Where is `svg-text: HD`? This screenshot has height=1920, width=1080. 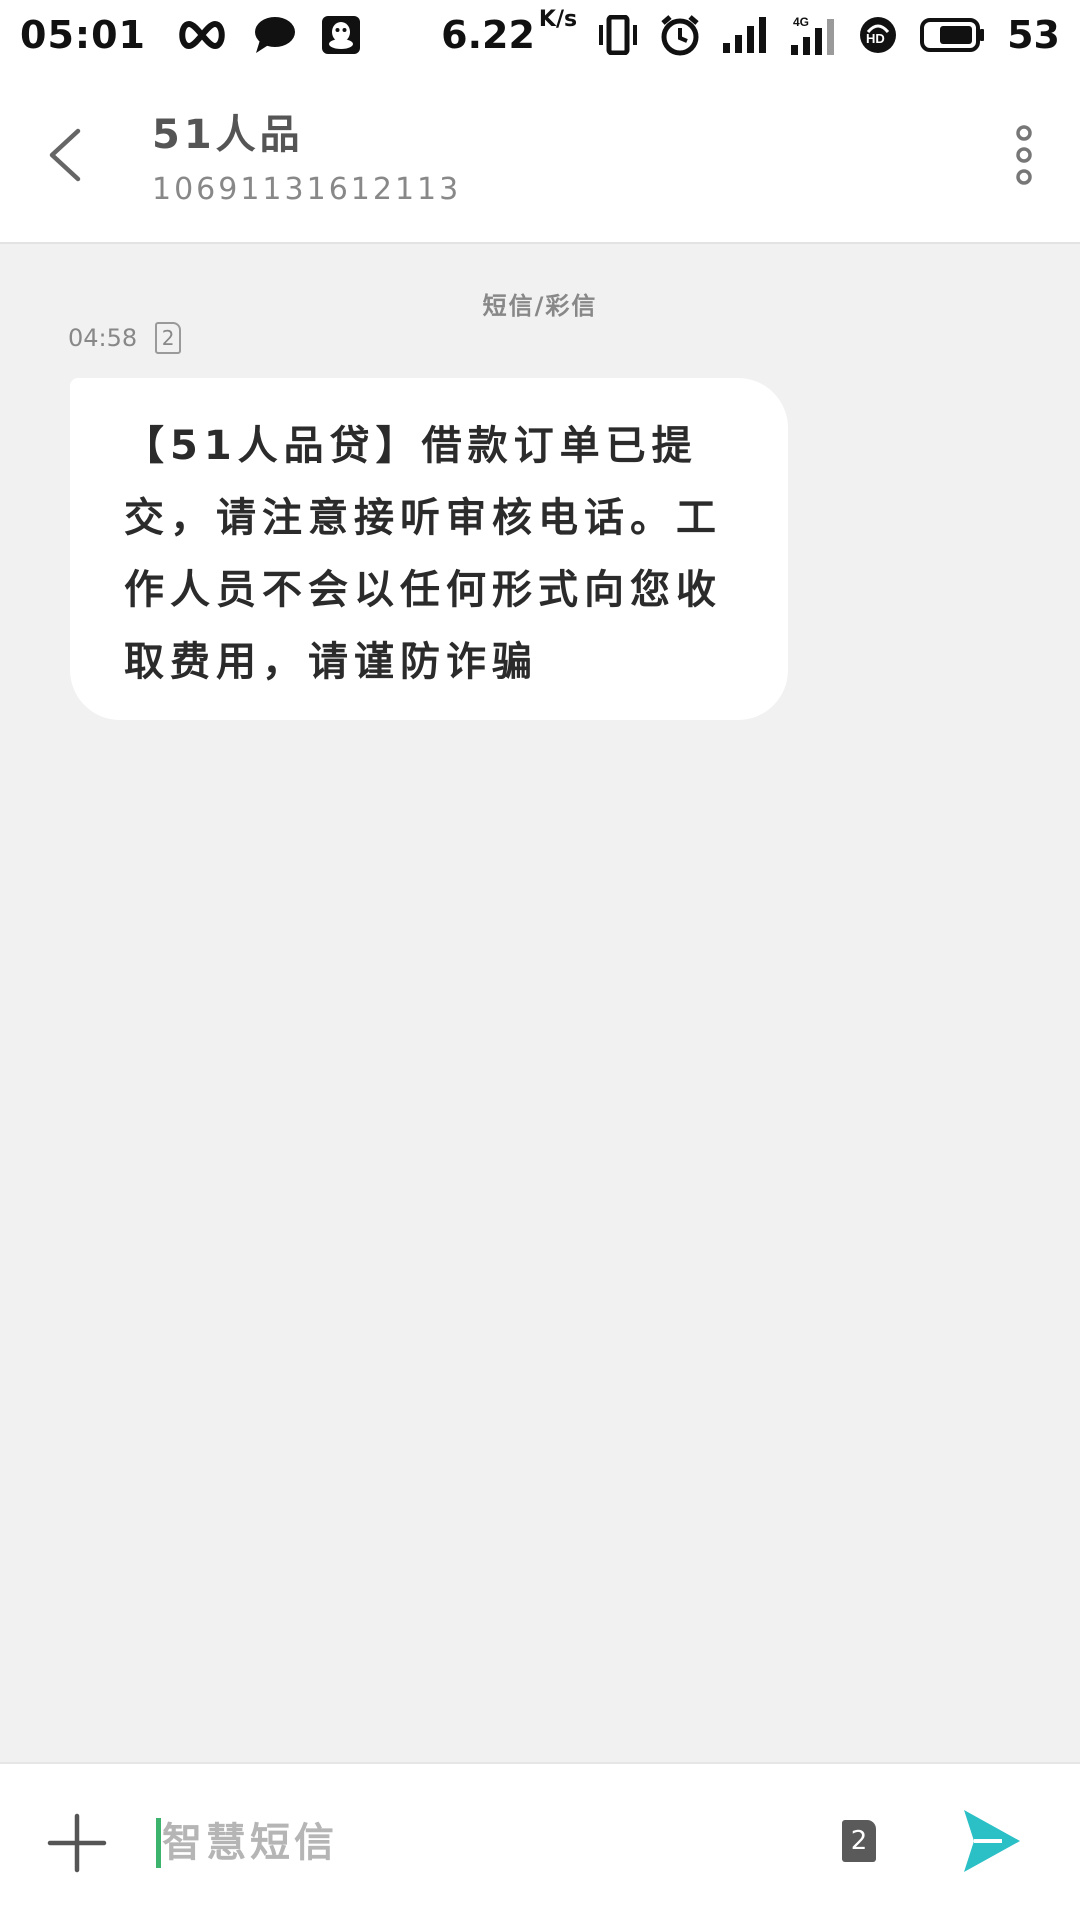
svg-text: HD is located at coordinates (875, 38).